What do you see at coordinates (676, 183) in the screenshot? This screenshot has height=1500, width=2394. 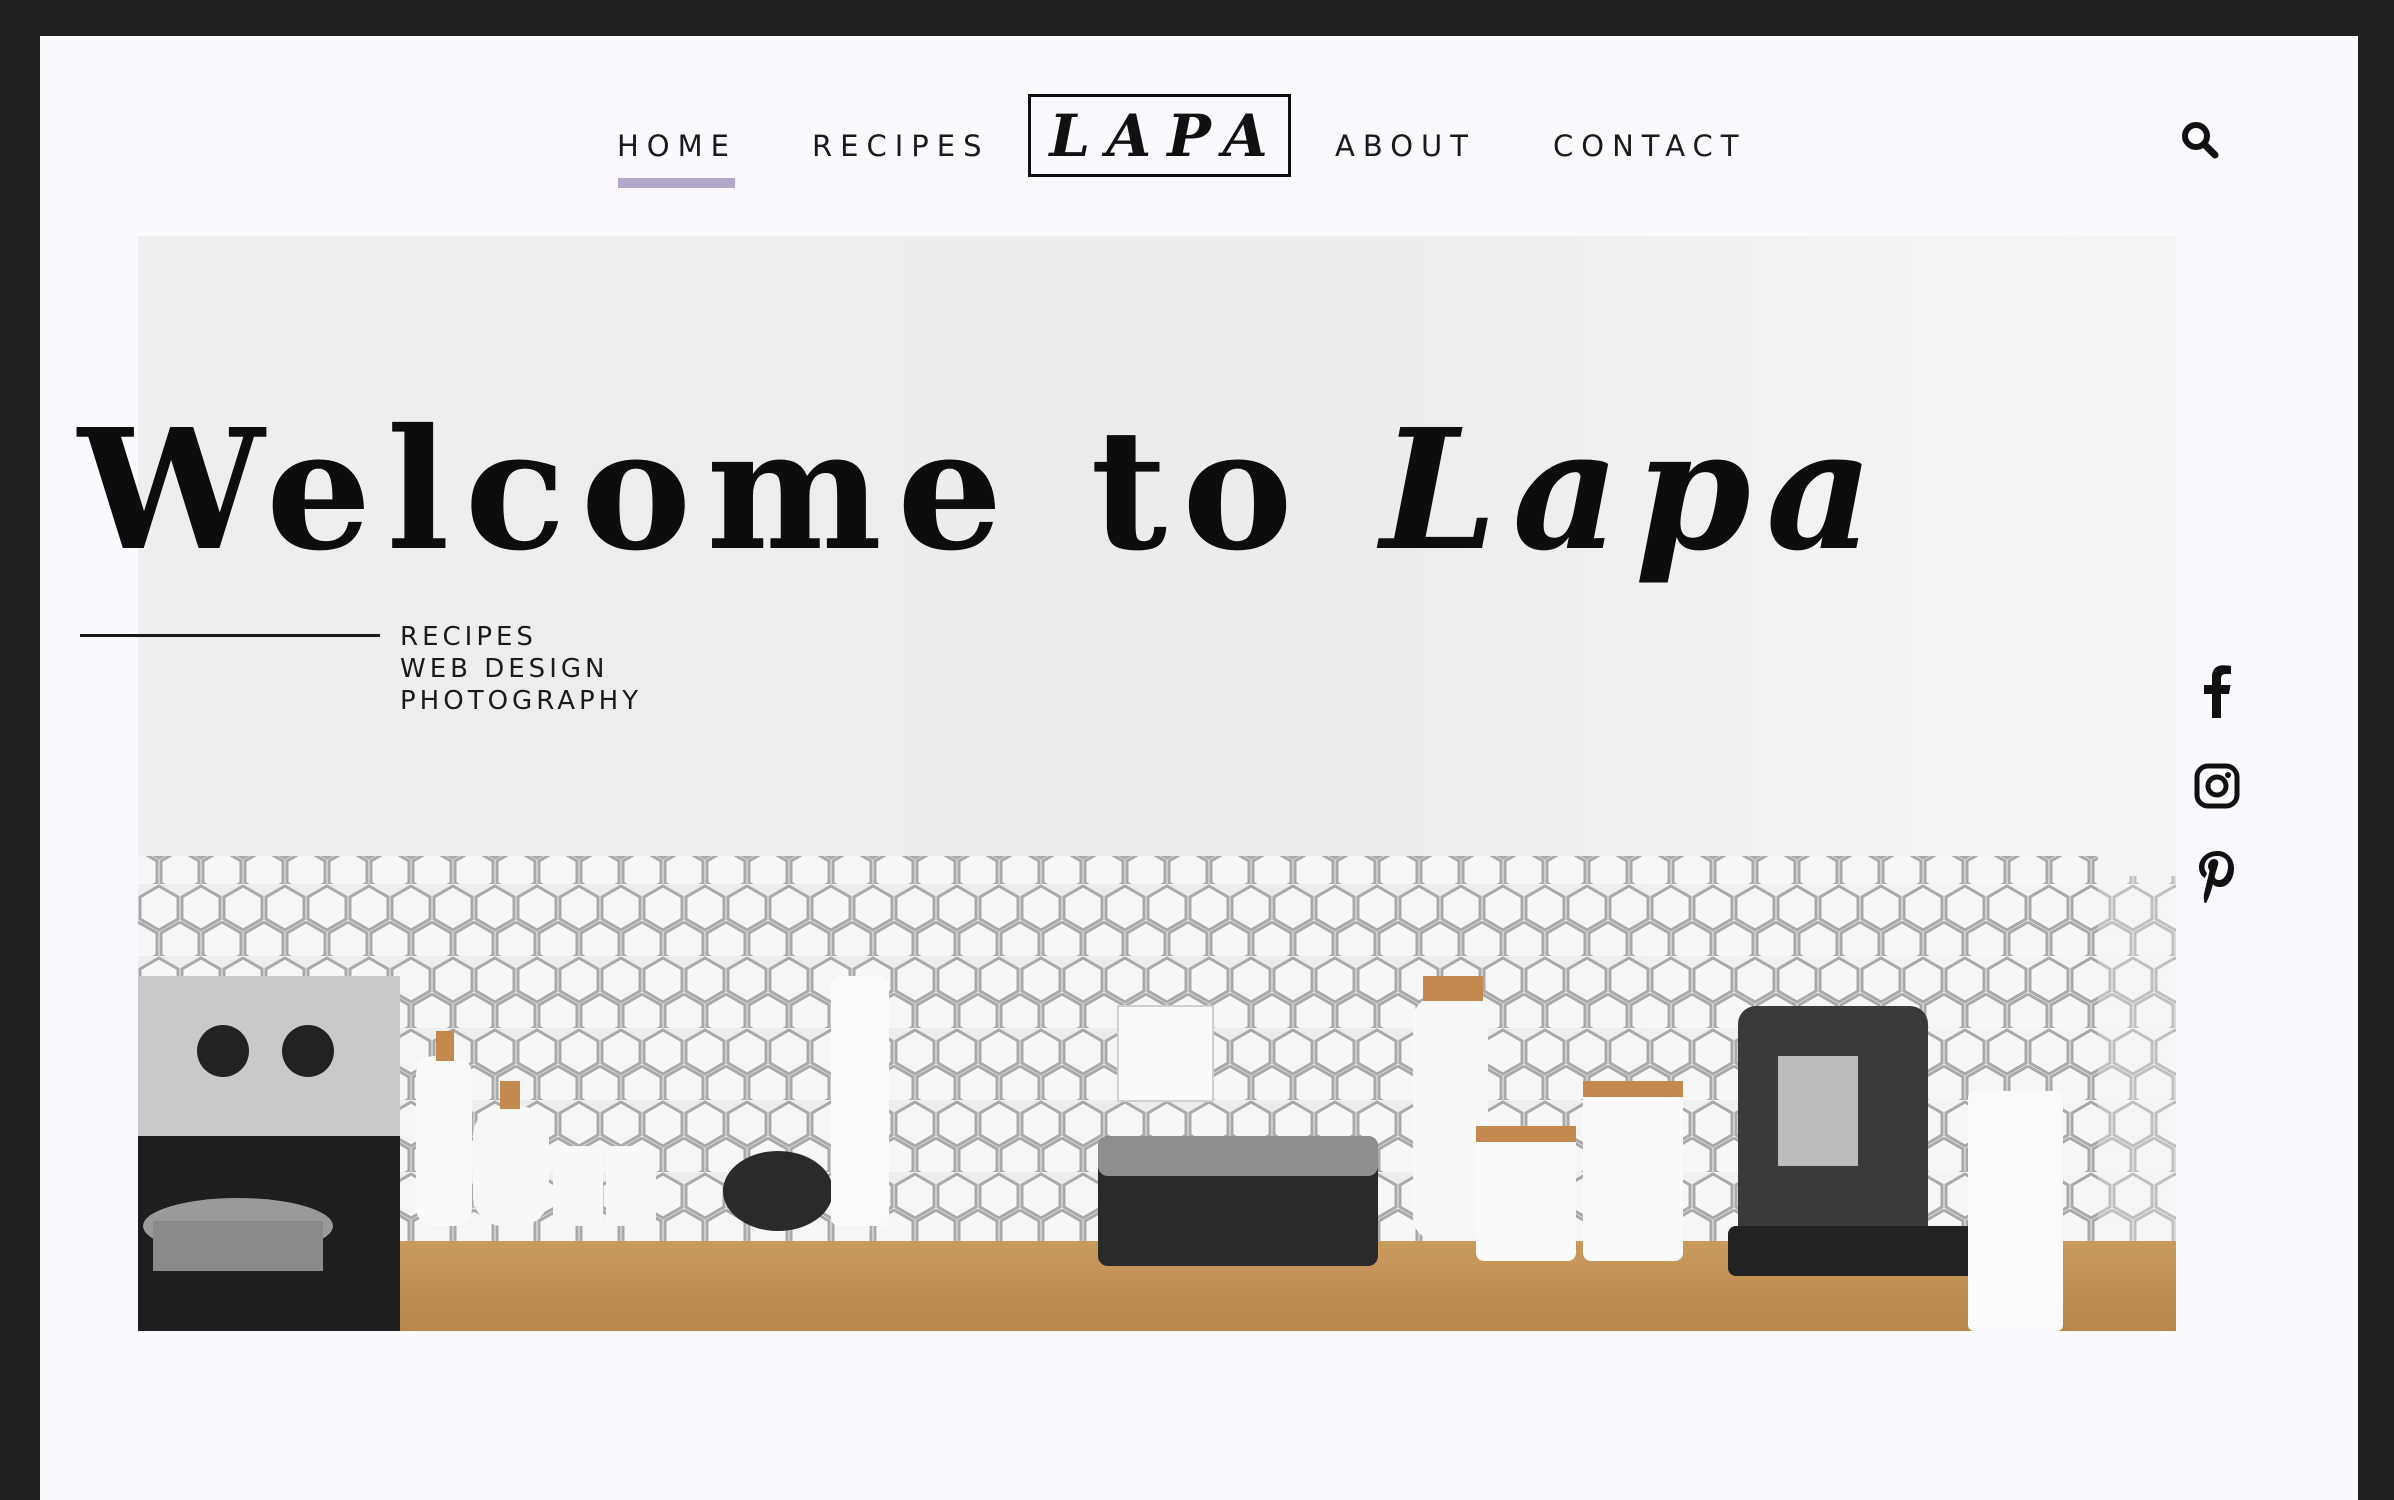 I see `active-nav-underline` at bounding box center [676, 183].